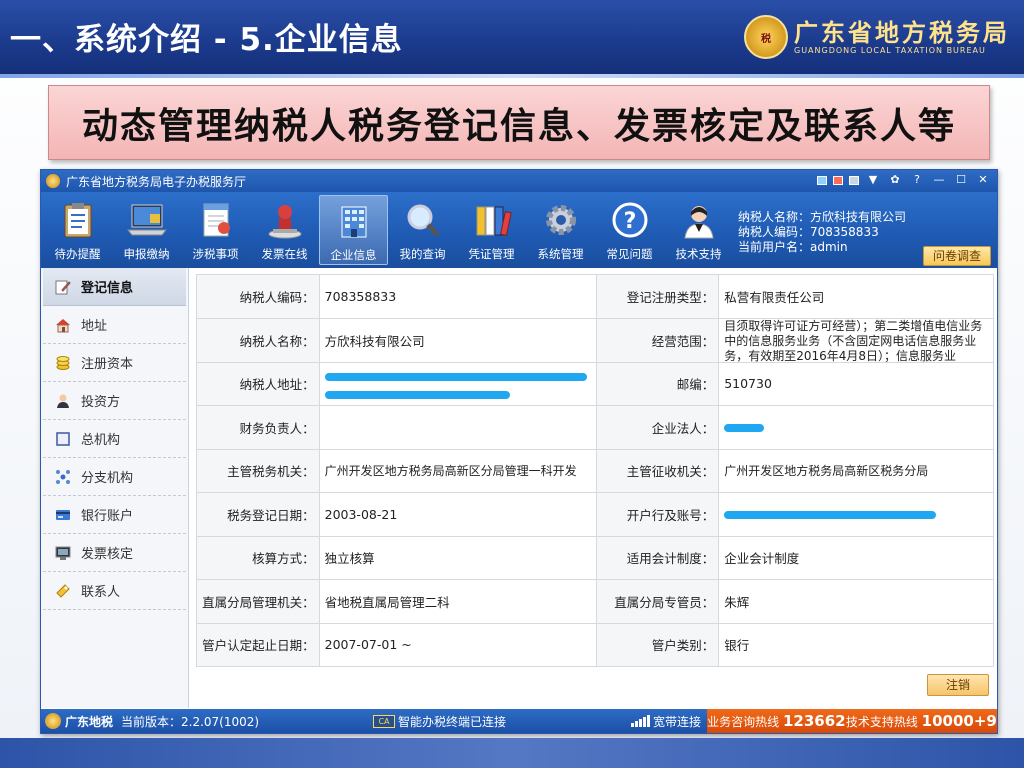 Image resolution: width=1024 pixels, height=768 pixels. Describe the element at coordinates (258, 601) in the screenshot. I see `field-label: 直属分局管理机关：` at that location.